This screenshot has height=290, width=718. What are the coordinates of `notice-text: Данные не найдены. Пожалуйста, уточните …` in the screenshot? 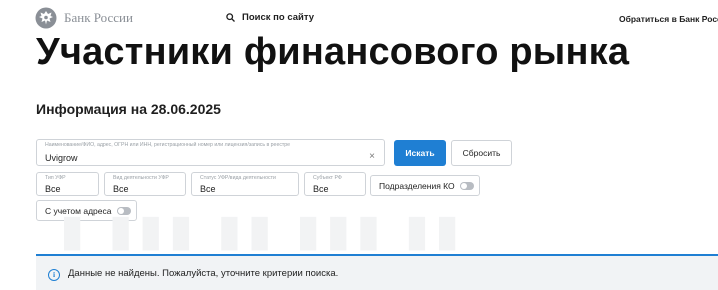 It's located at (203, 273).